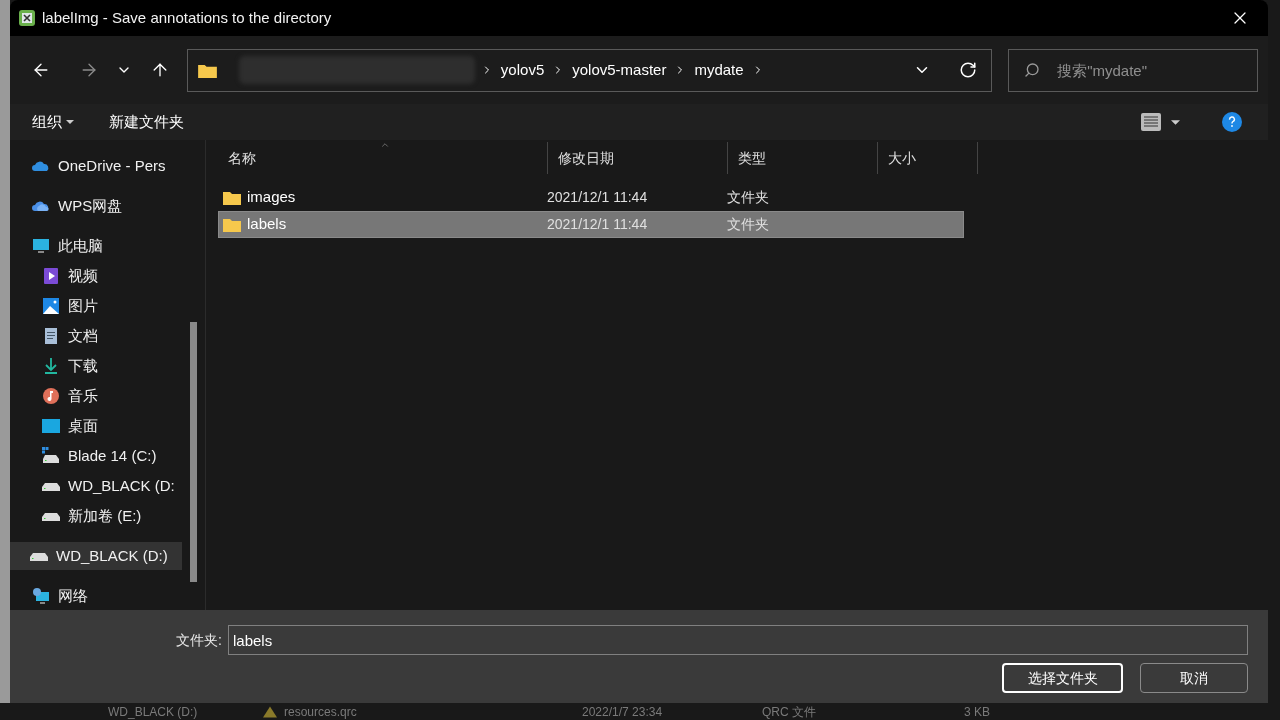  I want to click on column-header: 大小, so click(928, 158).